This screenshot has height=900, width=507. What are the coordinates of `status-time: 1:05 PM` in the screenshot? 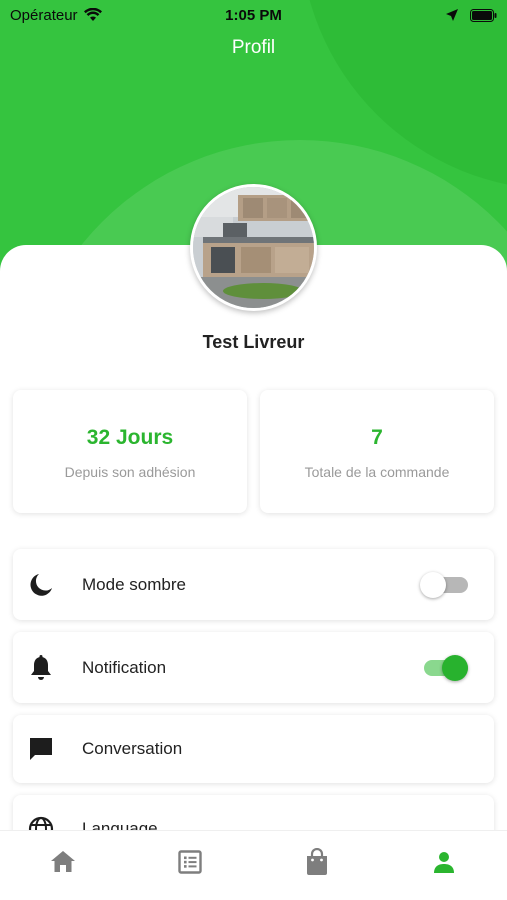 It's located at (253, 15).